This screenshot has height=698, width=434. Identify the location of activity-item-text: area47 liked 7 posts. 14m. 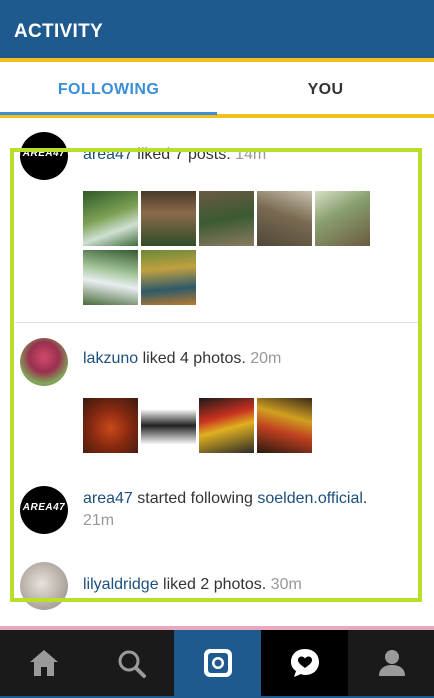
(174, 155).